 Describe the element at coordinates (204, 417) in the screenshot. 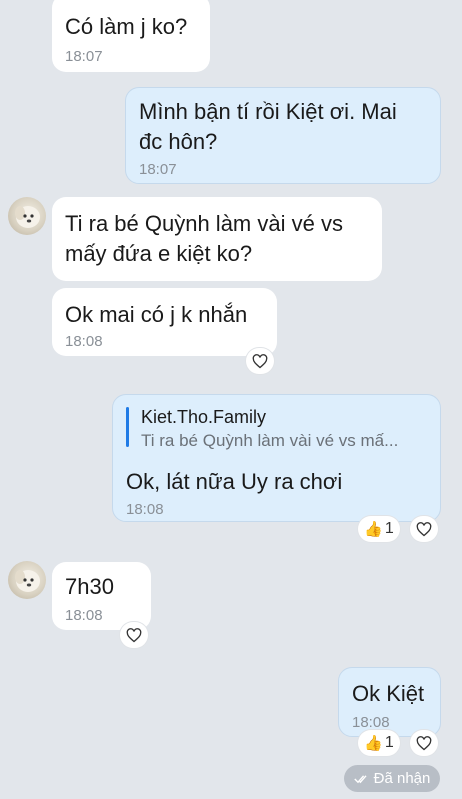

I see `quote-sender-name: Kiet.Tho.Family` at that location.